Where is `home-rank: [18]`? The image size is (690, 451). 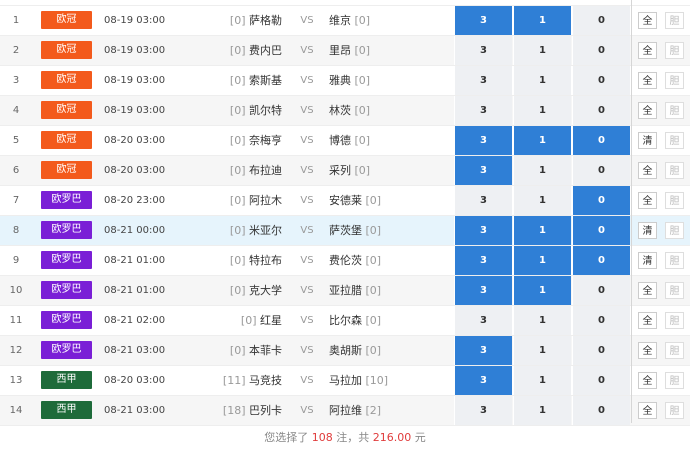
home-rank: [18] is located at coordinates (234, 410).